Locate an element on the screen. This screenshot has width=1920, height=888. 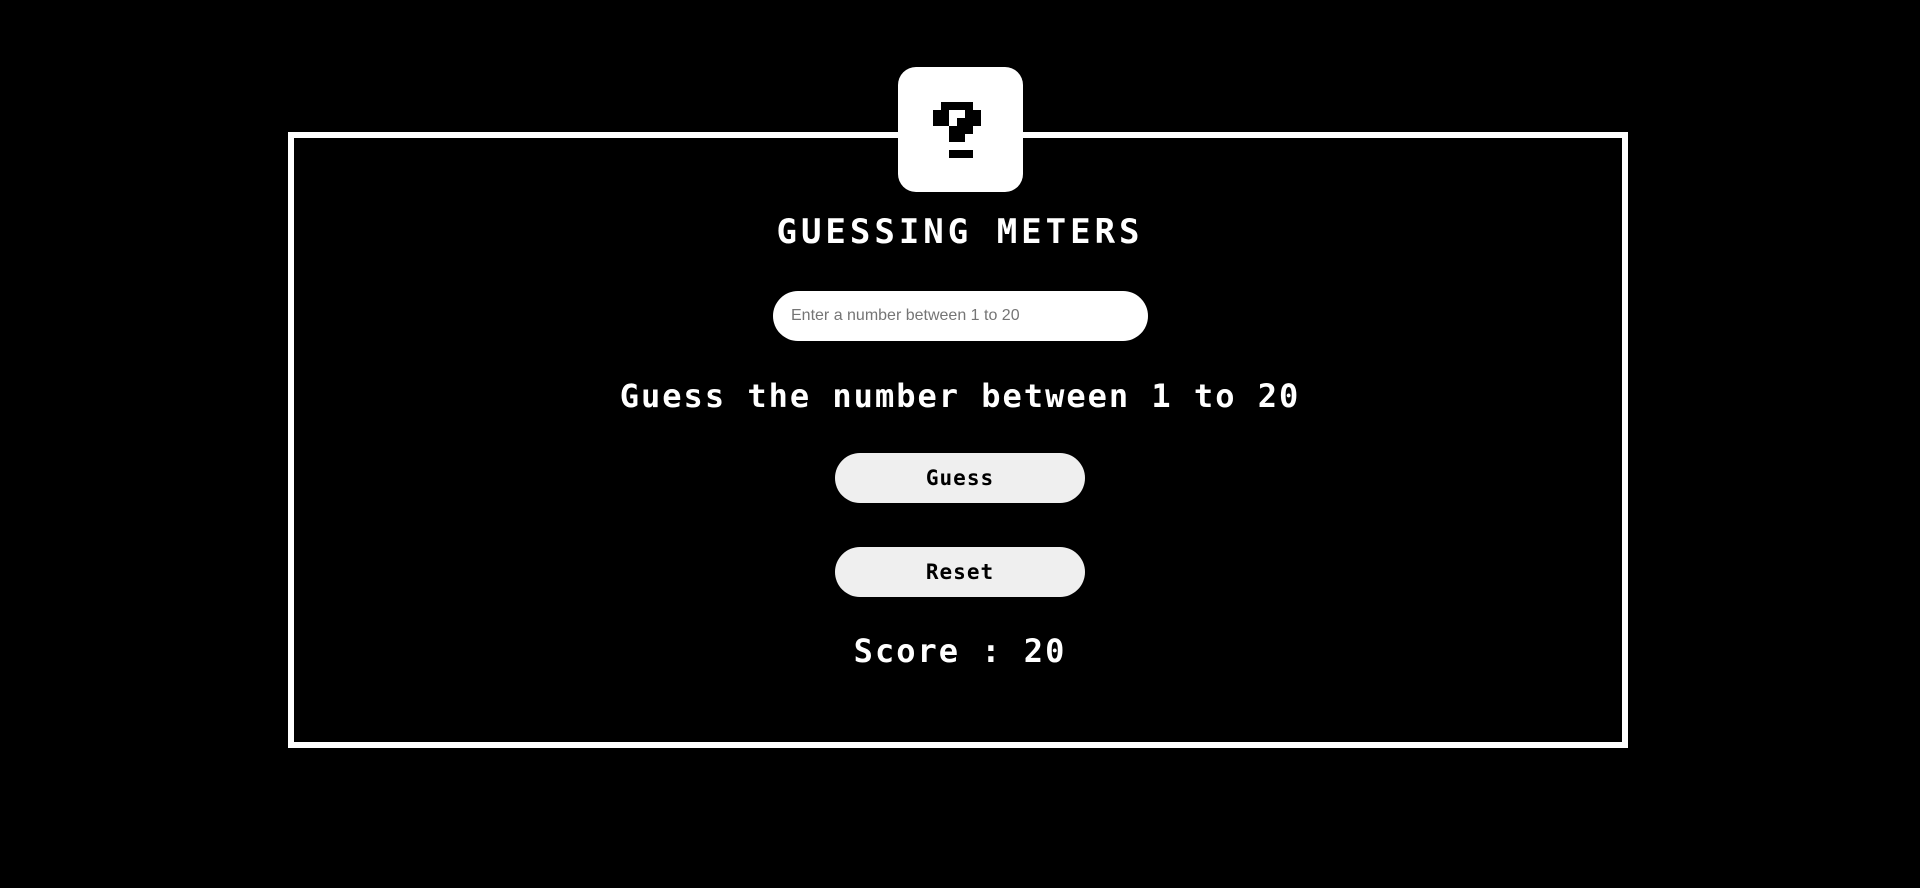
mystery-number-box is located at coordinates (960, 129).